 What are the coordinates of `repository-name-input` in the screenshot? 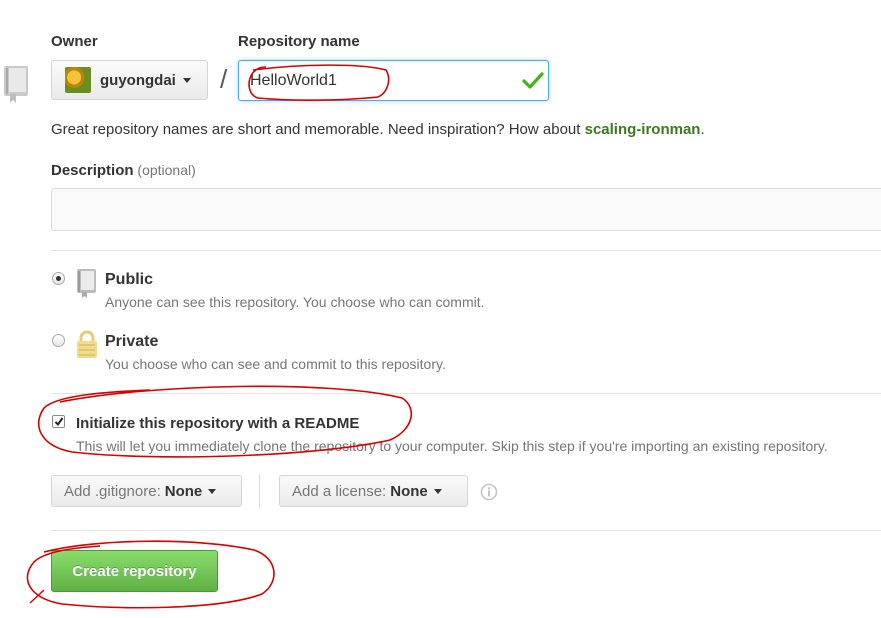 It's located at (393, 80).